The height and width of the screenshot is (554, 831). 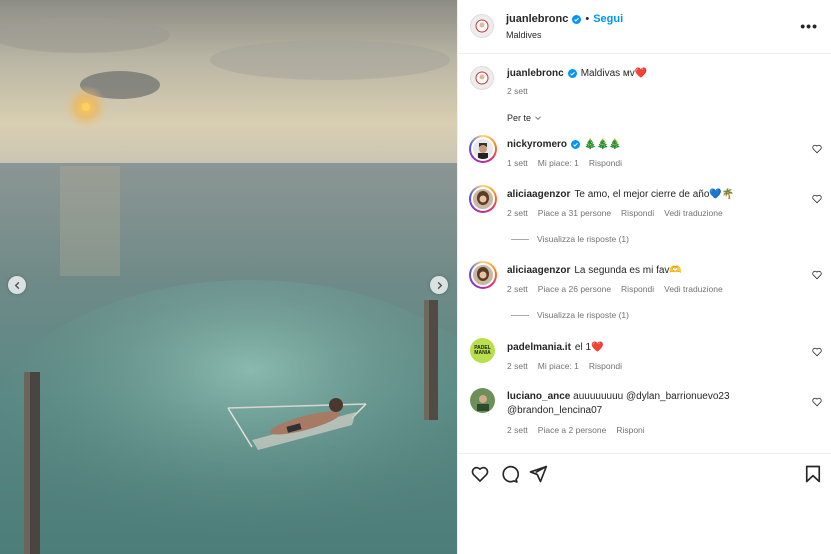 What do you see at coordinates (524, 35) in the screenshot?
I see `location-link: Maldives` at bounding box center [524, 35].